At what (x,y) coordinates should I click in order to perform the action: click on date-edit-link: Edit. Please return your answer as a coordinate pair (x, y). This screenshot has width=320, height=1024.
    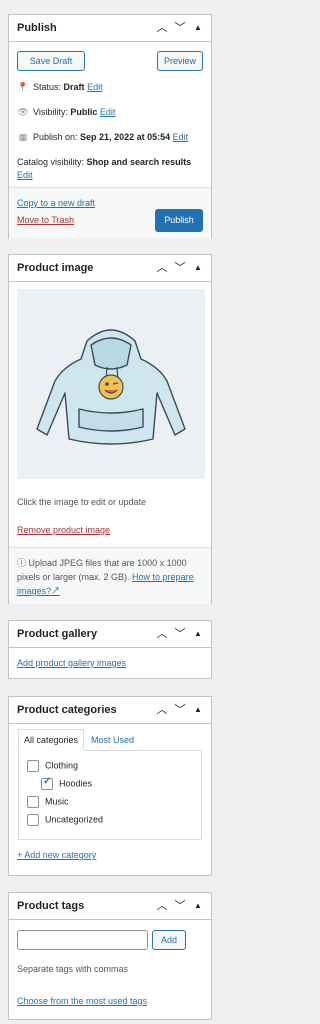
    Looking at the image, I should click on (181, 137).